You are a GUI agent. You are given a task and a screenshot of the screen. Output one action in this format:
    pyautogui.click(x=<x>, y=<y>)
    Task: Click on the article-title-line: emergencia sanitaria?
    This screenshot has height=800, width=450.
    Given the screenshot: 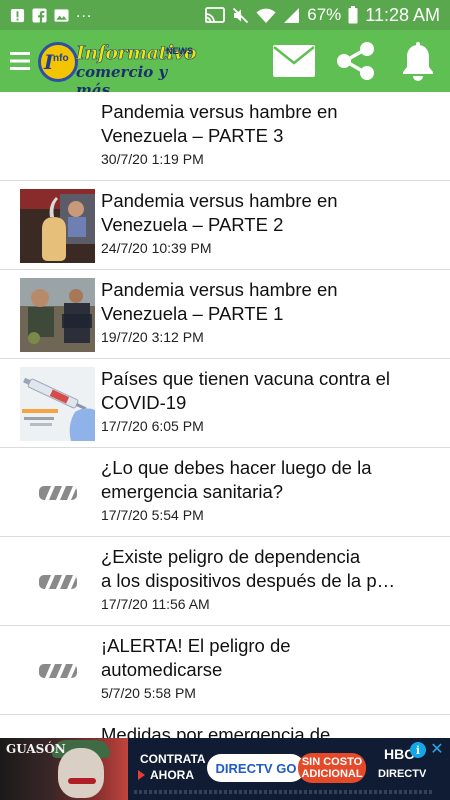 What is the action you would take?
    pyautogui.click(x=192, y=491)
    